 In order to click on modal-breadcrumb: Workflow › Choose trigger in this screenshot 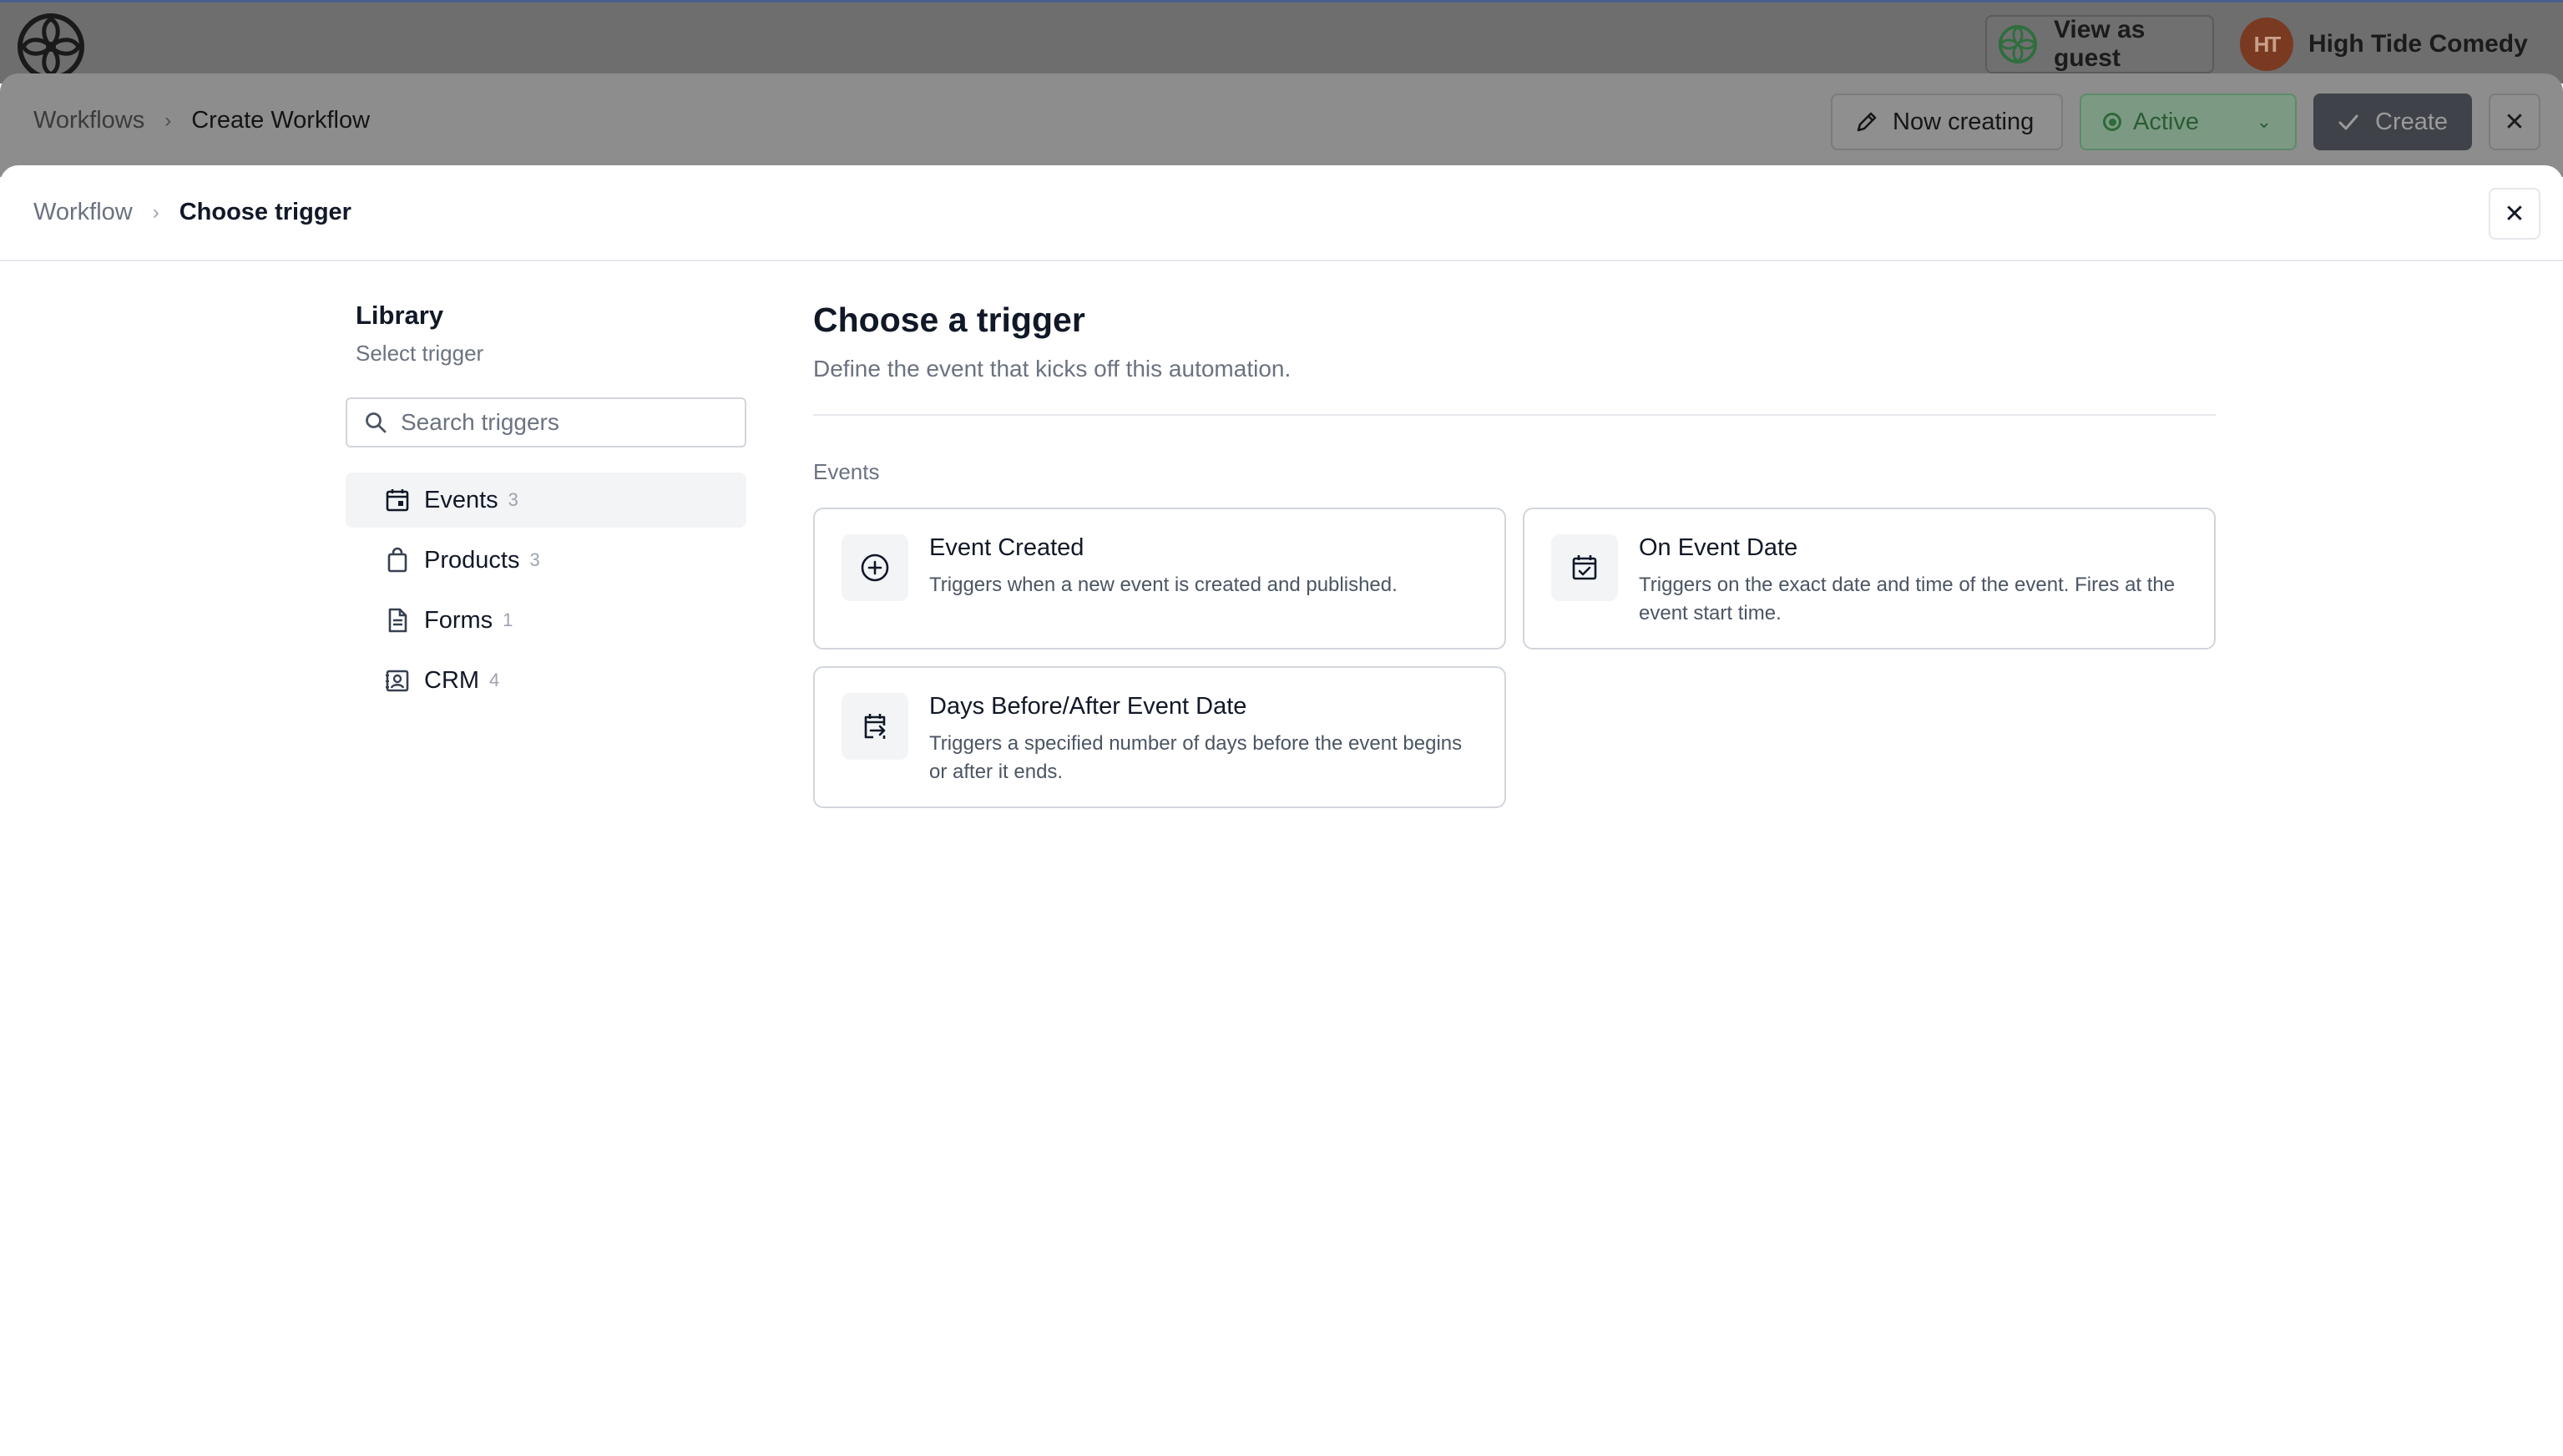, I will do `click(192, 212)`.